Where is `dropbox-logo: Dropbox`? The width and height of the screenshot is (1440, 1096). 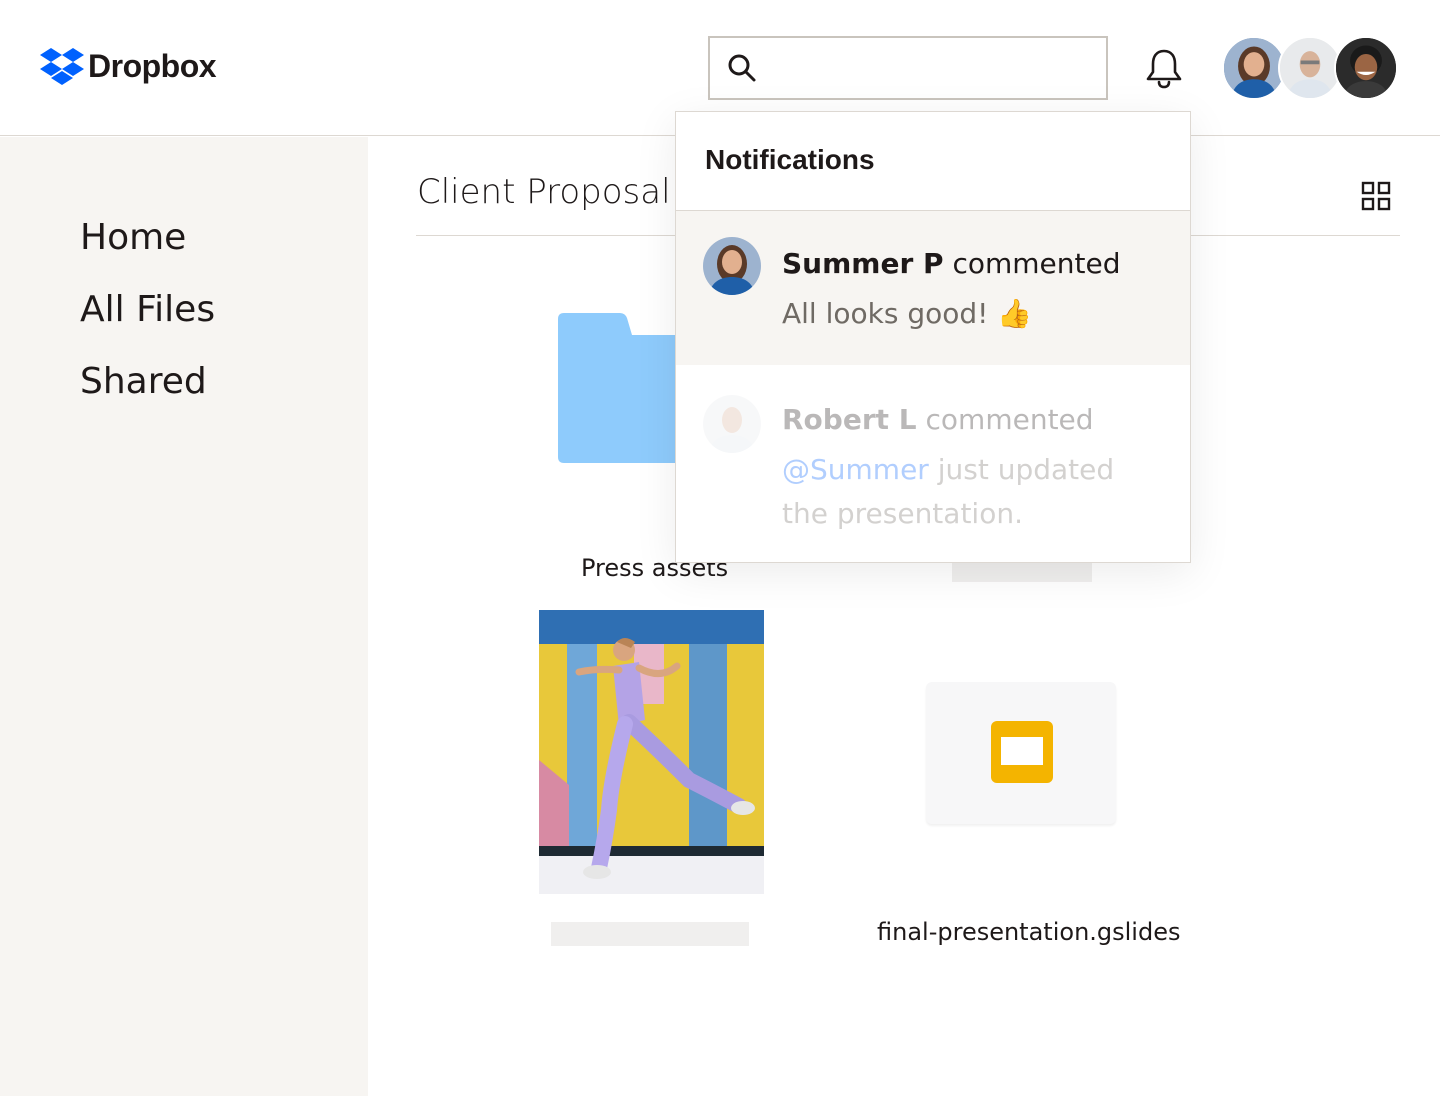 dropbox-logo: Dropbox is located at coordinates (128, 66).